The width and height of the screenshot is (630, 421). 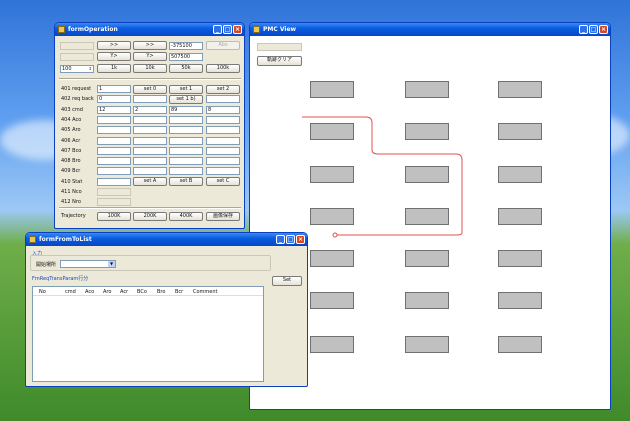 I want to click on column-header: Bro, so click(x=161, y=292).